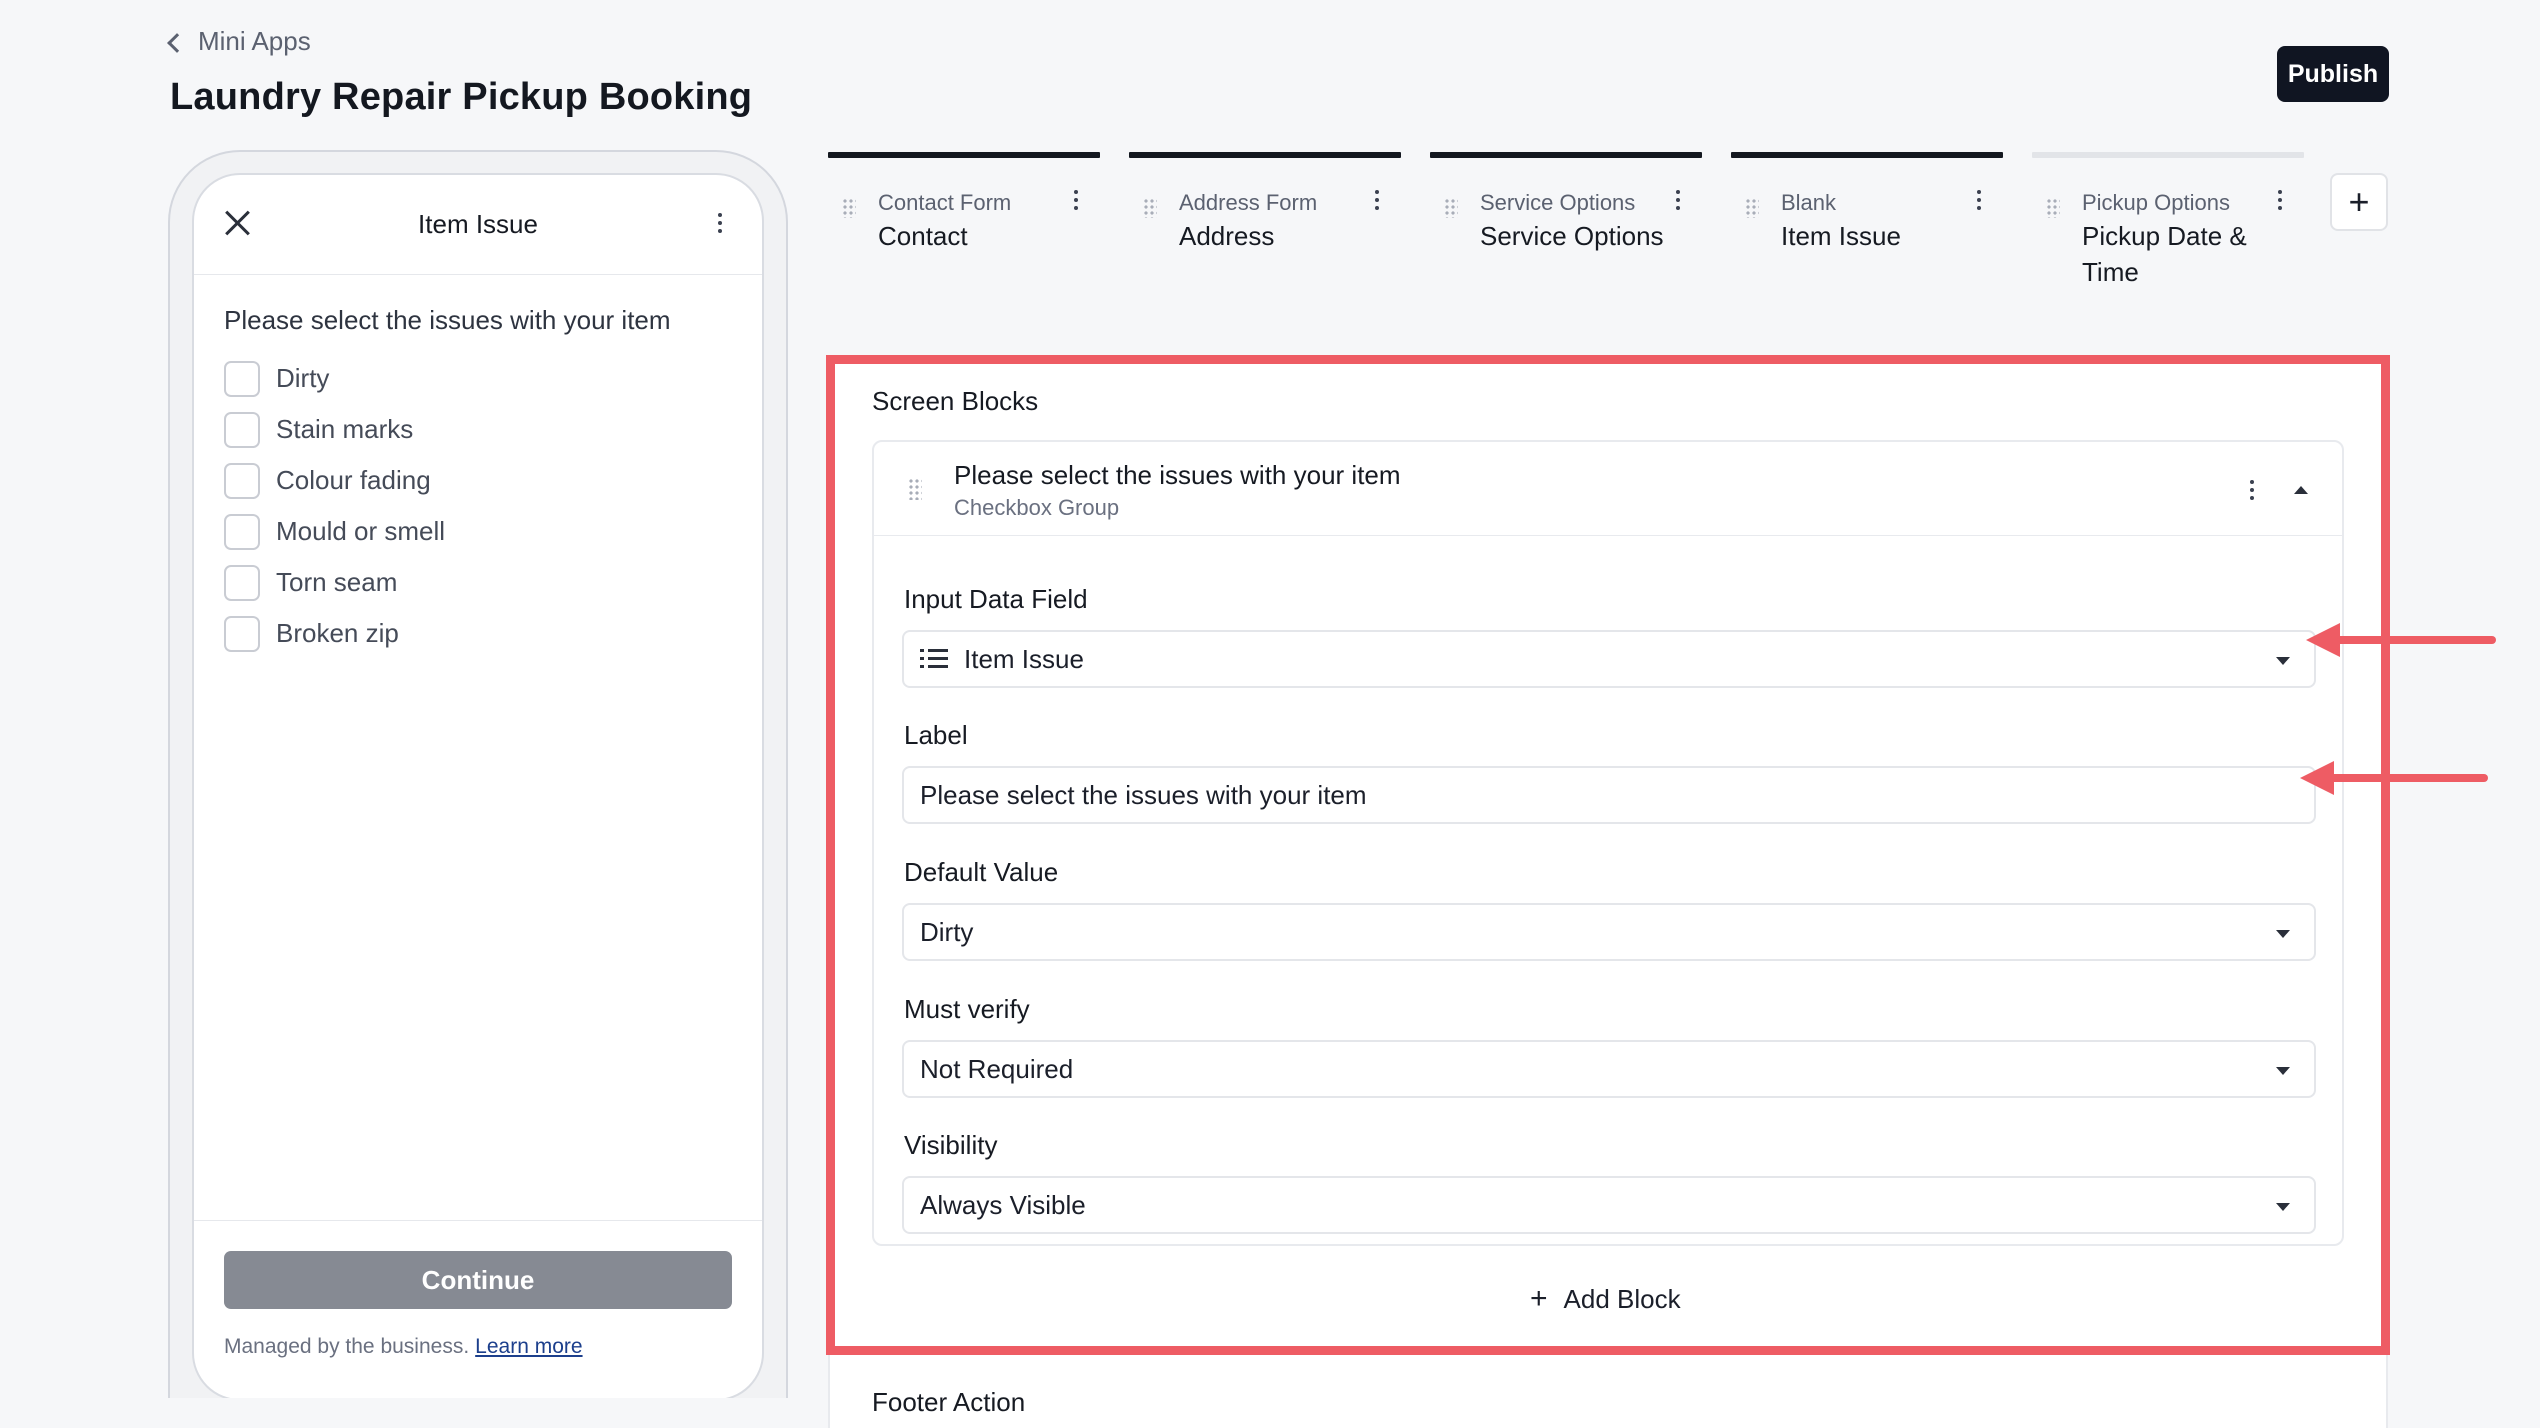 The height and width of the screenshot is (1428, 2540). What do you see at coordinates (2164, 254) in the screenshot?
I see `step-name: Pickup Date & Time` at bounding box center [2164, 254].